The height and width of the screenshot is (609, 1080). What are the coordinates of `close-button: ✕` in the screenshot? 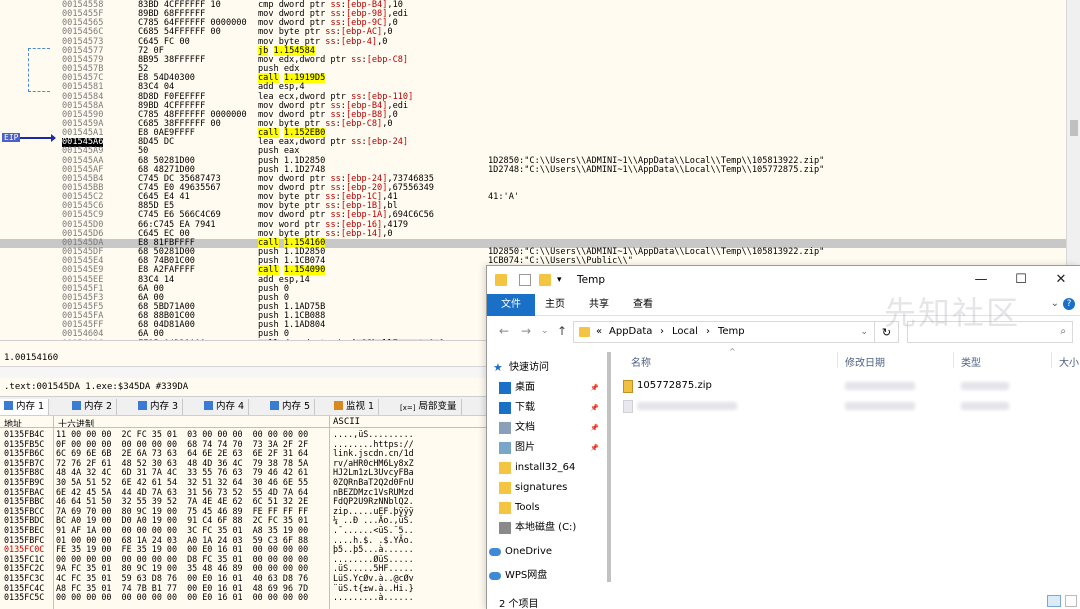 It's located at (1060, 280).